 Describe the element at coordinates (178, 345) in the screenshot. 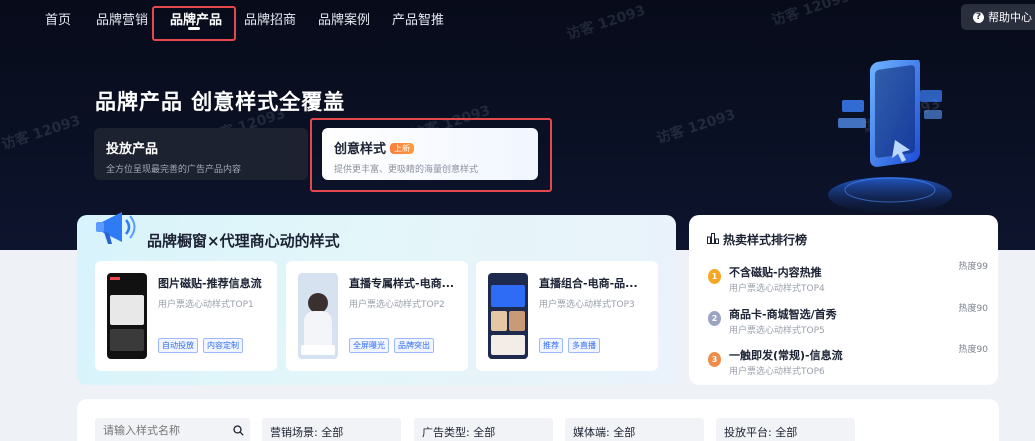

I see `style-tag: 自动投放` at that location.